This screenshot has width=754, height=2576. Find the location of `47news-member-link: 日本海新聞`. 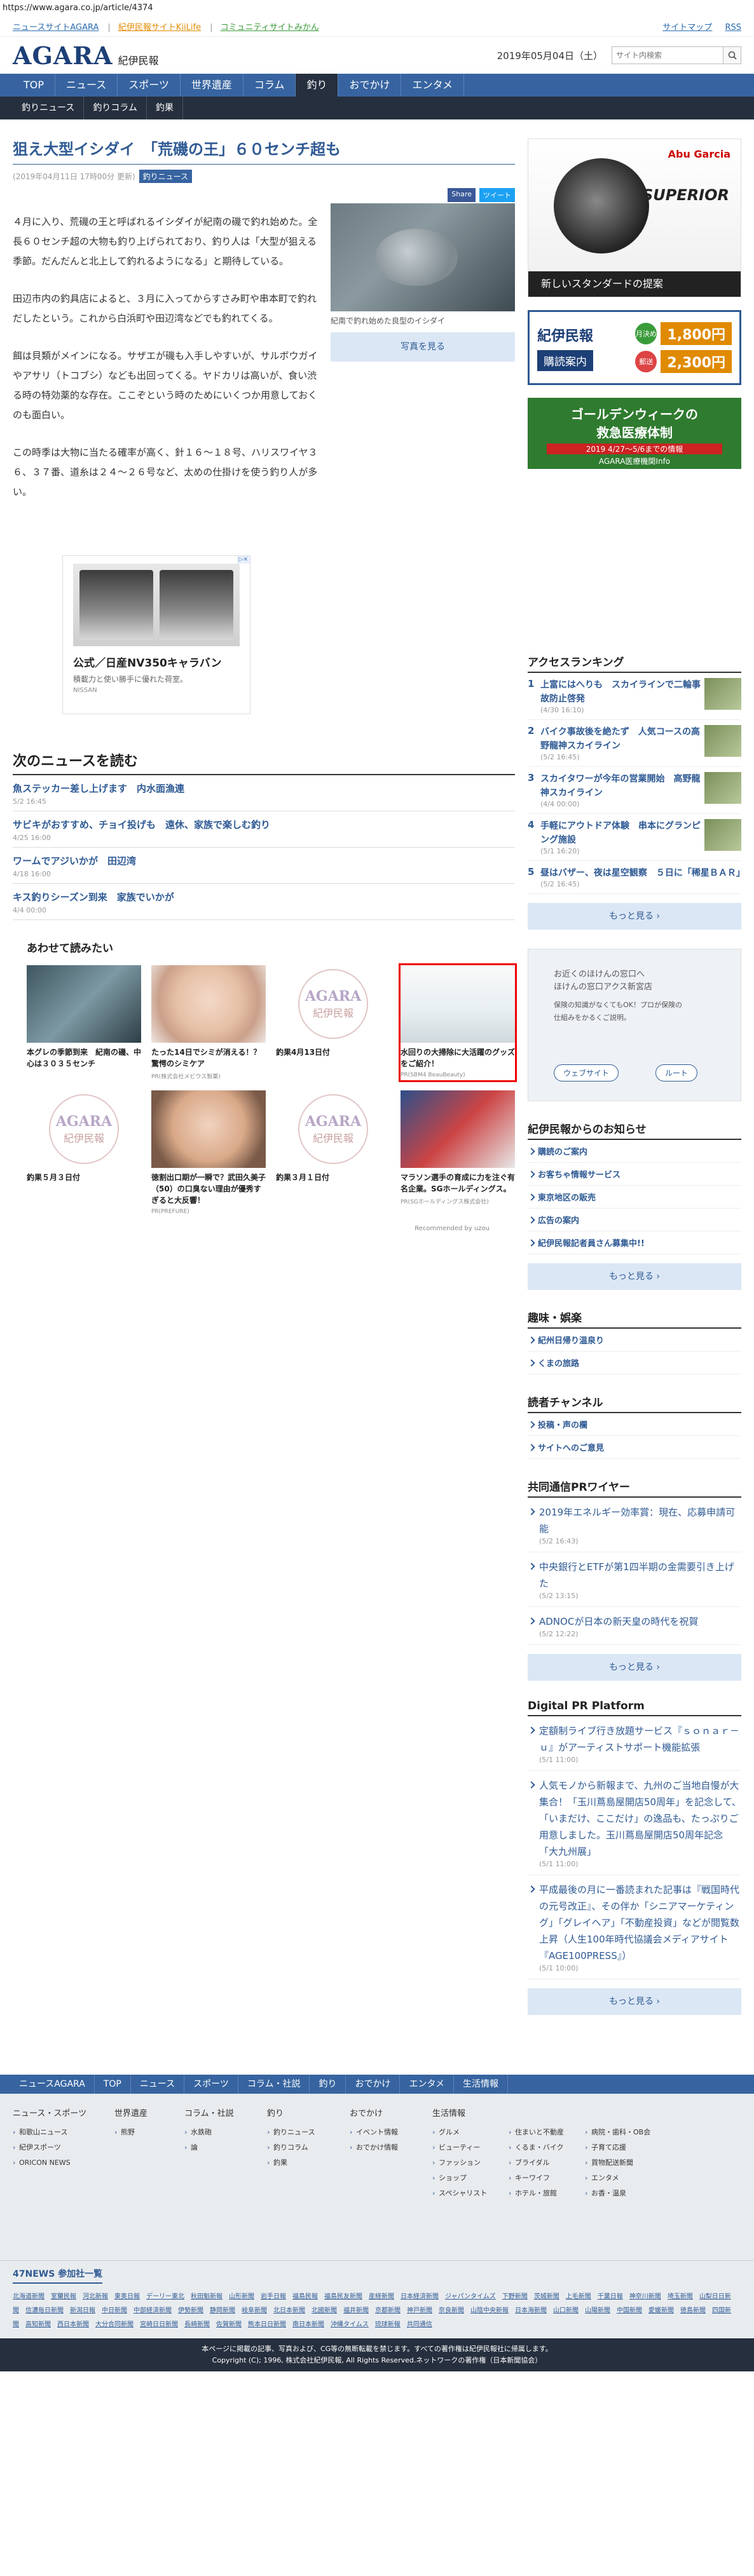

47news-member-link: 日本海新聞 is located at coordinates (531, 2310).